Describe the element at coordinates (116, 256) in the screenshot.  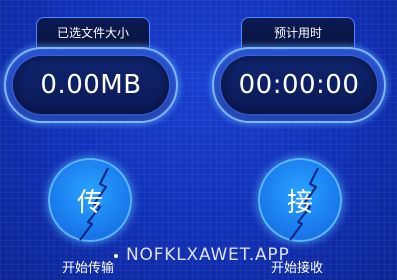
I see `decorative-dot` at that location.